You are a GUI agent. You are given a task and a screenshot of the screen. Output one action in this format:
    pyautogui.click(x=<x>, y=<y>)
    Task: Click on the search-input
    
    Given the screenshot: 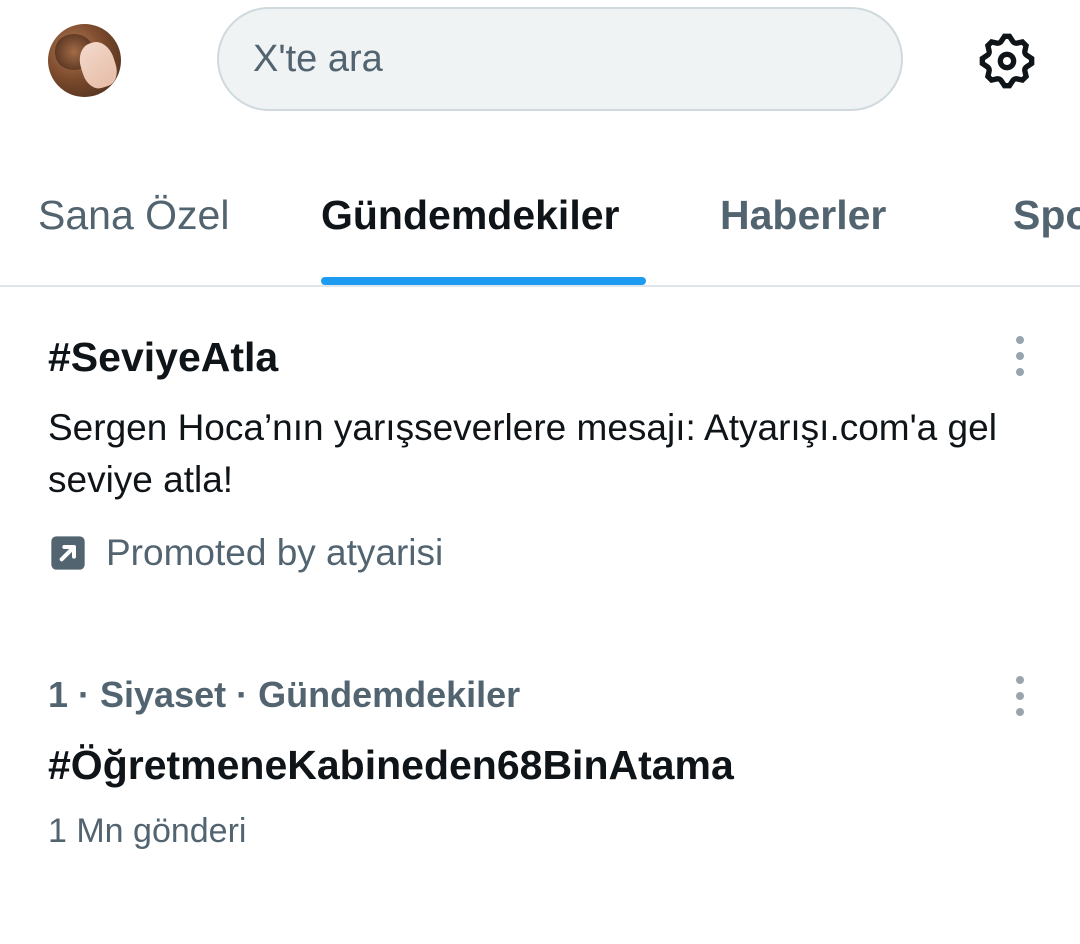 What is the action you would take?
    pyautogui.click(x=560, y=59)
    